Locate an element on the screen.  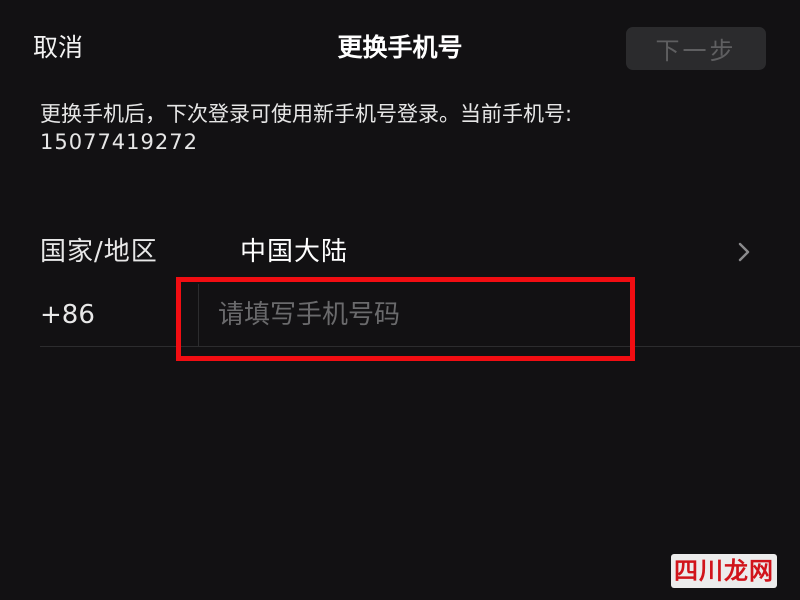
description-text: 更换手机后，下次登录可使用新手机号登录。当前手机号: is located at coordinates (306, 114).